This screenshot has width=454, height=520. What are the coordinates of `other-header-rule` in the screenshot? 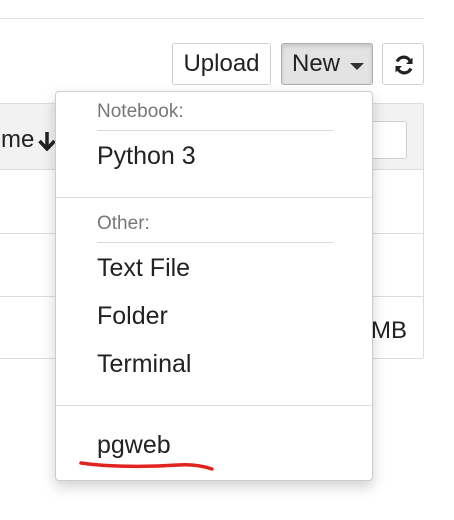 It's located at (215, 242).